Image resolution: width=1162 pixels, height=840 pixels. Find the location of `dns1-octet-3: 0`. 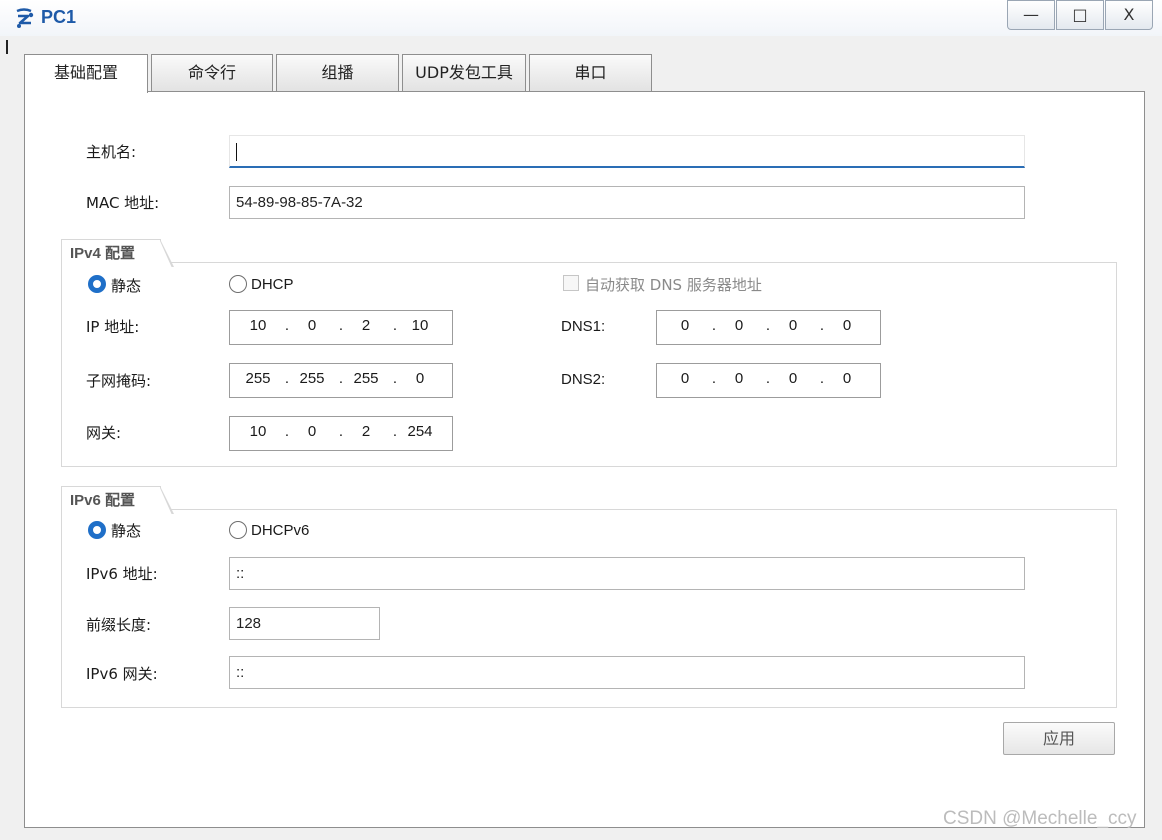

dns1-octet-3: 0 is located at coordinates (793, 325).